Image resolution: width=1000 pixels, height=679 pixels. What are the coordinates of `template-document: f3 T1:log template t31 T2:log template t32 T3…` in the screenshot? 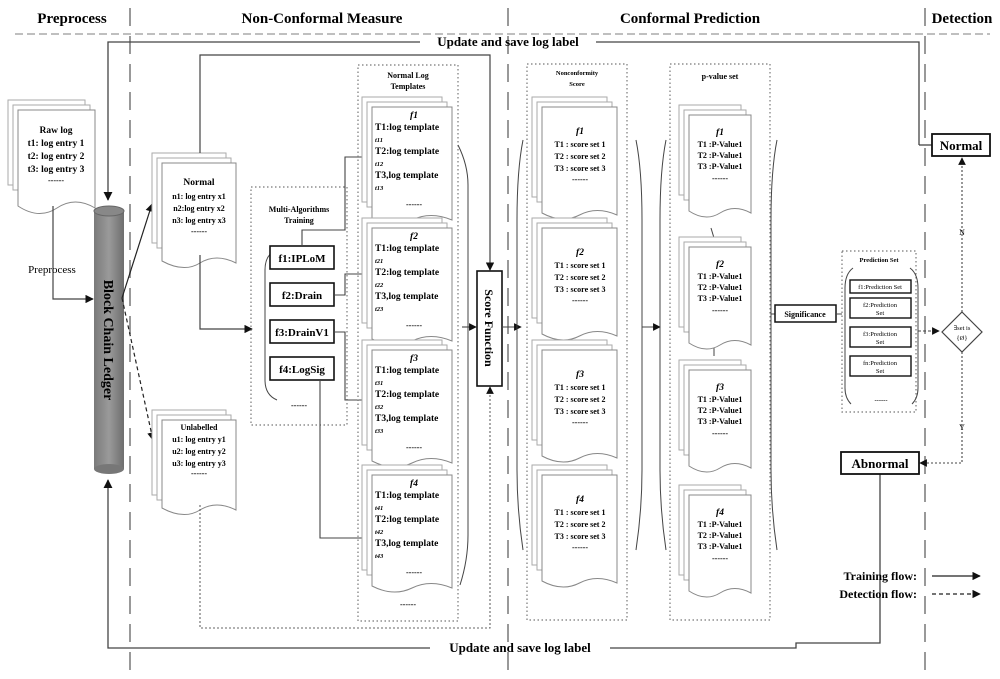 It's located at (407, 403).